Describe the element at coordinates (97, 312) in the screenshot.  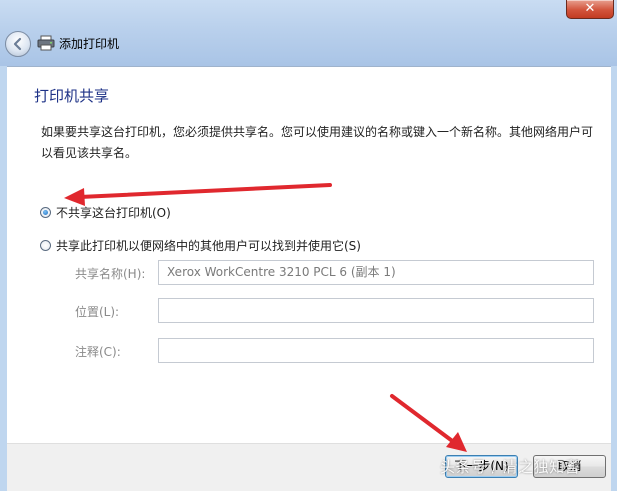
I see `location-label: 位置(L):` at that location.